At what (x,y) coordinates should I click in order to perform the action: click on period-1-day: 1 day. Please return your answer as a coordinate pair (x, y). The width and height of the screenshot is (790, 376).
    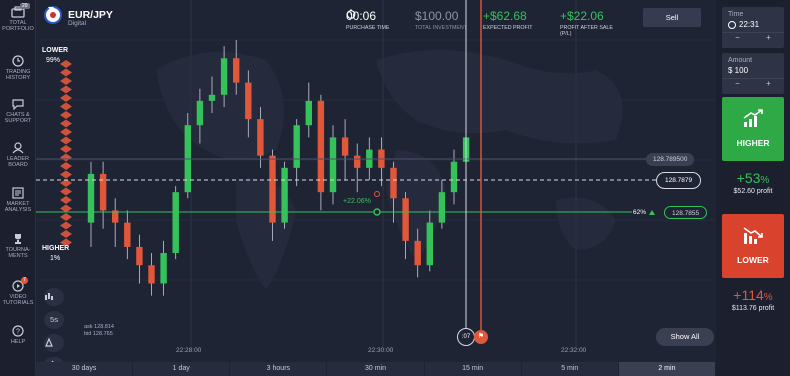
    Looking at the image, I should click on (182, 369).